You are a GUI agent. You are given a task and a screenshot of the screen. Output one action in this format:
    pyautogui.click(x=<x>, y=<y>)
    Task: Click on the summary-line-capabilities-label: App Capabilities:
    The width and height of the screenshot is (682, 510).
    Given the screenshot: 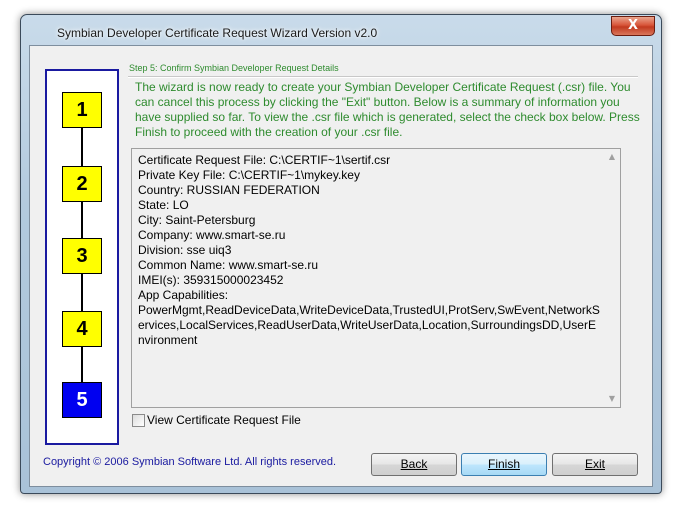 What is the action you would take?
    pyautogui.click(x=183, y=295)
    